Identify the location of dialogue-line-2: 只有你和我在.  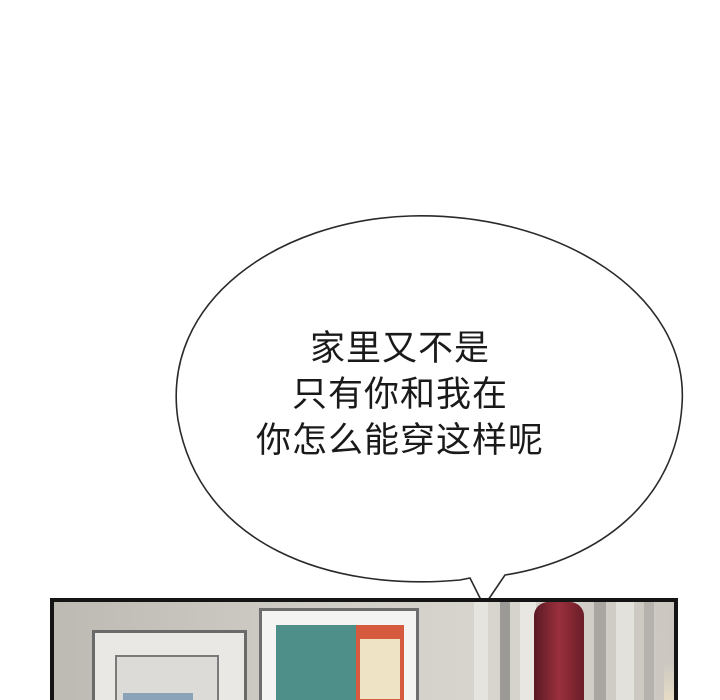
(399, 395).